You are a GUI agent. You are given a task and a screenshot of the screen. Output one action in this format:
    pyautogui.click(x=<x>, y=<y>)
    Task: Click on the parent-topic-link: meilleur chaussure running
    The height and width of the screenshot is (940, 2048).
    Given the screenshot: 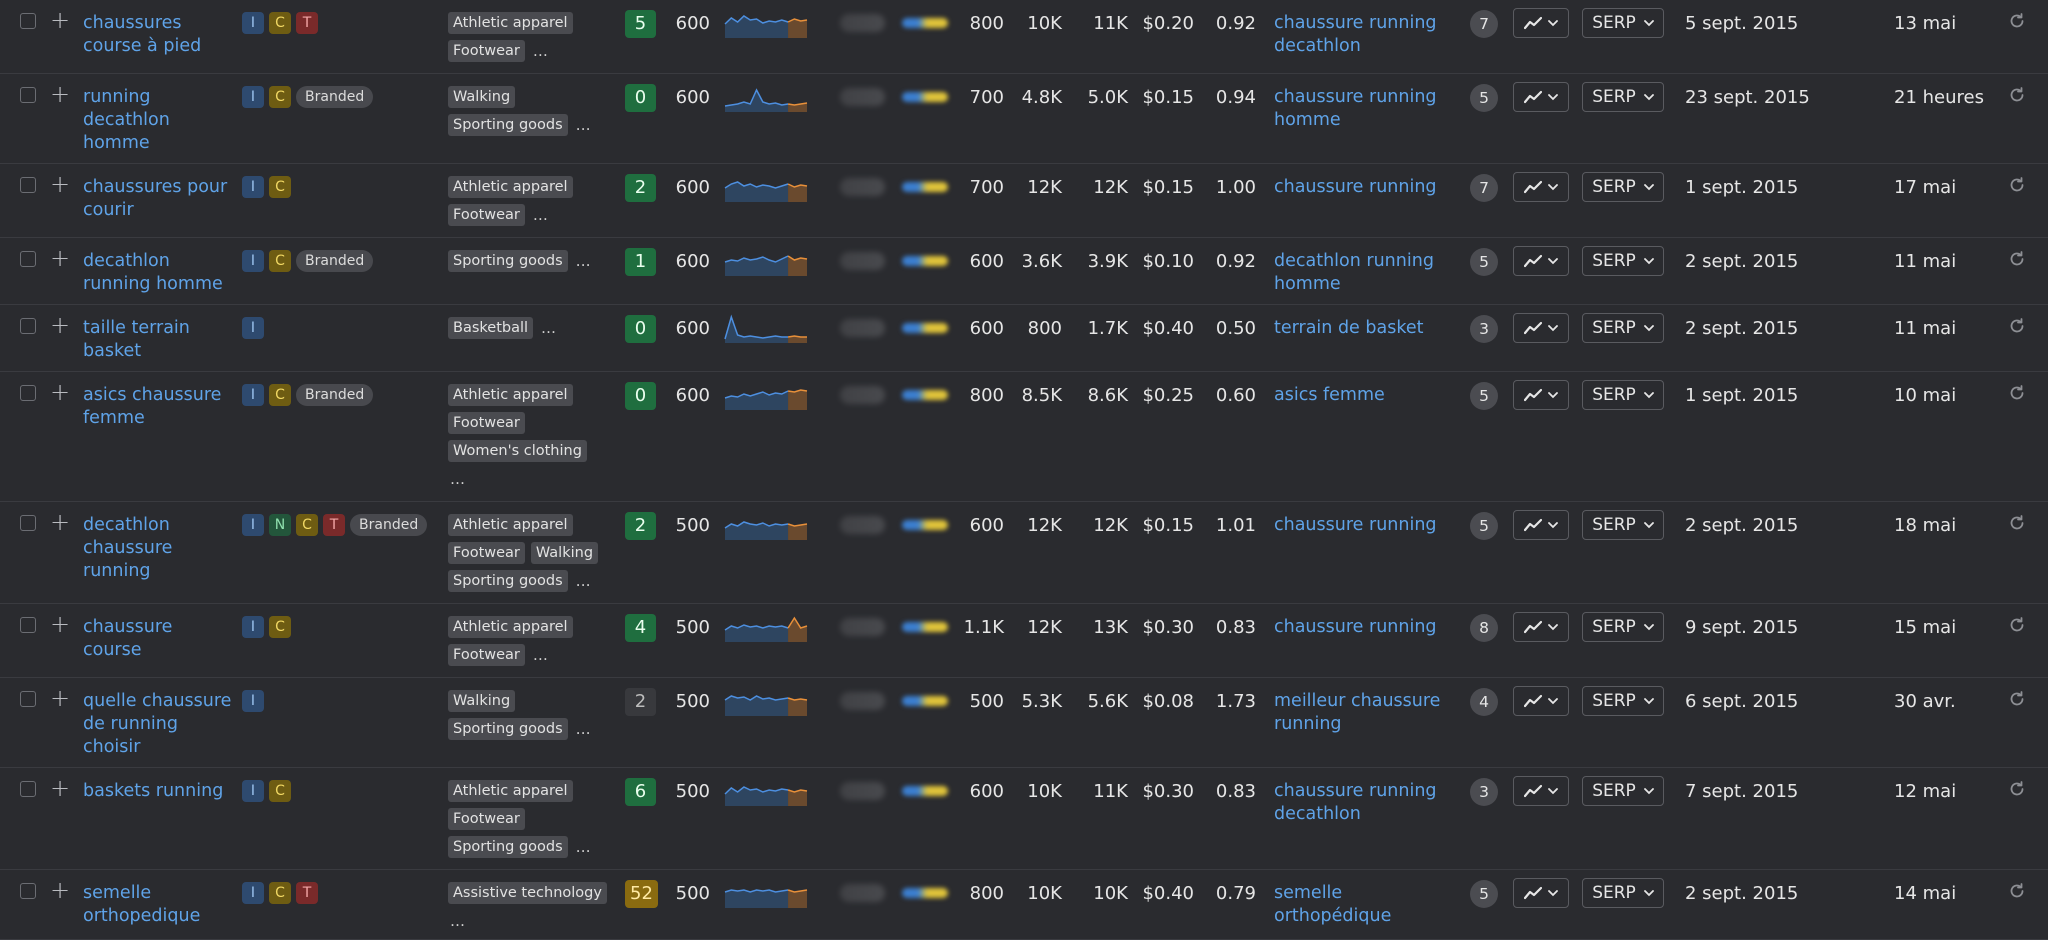 What is the action you would take?
    pyautogui.click(x=1366, y=713)
    